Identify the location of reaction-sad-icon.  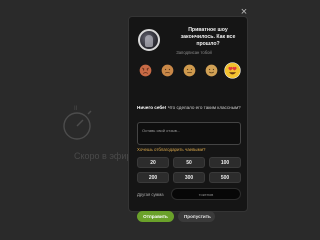
(167, 70).